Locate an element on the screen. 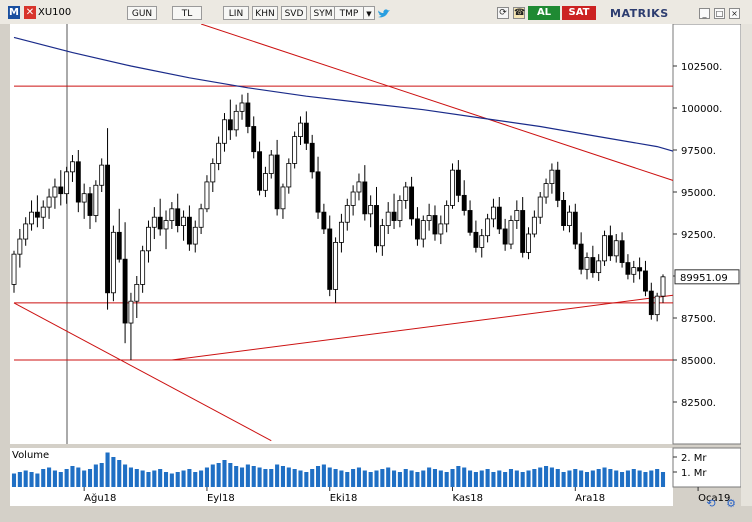 Image resolution: width=752 pixels, height=522 pixels. template-dropdown-icon: ▼ is located at coordinates (369, 13).